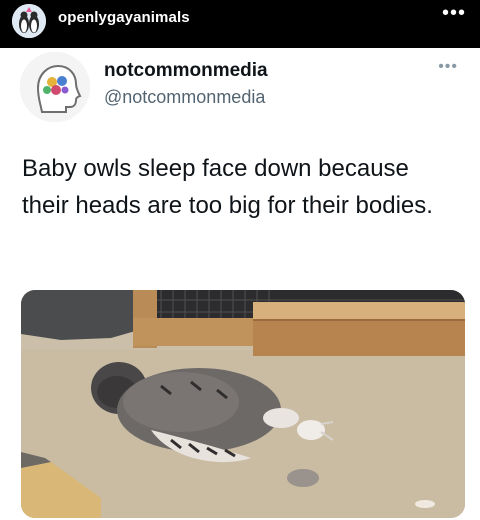 This screenshot has width=480, height=520. Describe the element at coordinates (124, 17) in the screenshot. I see `account-handle: openlygayanimals` at that location.